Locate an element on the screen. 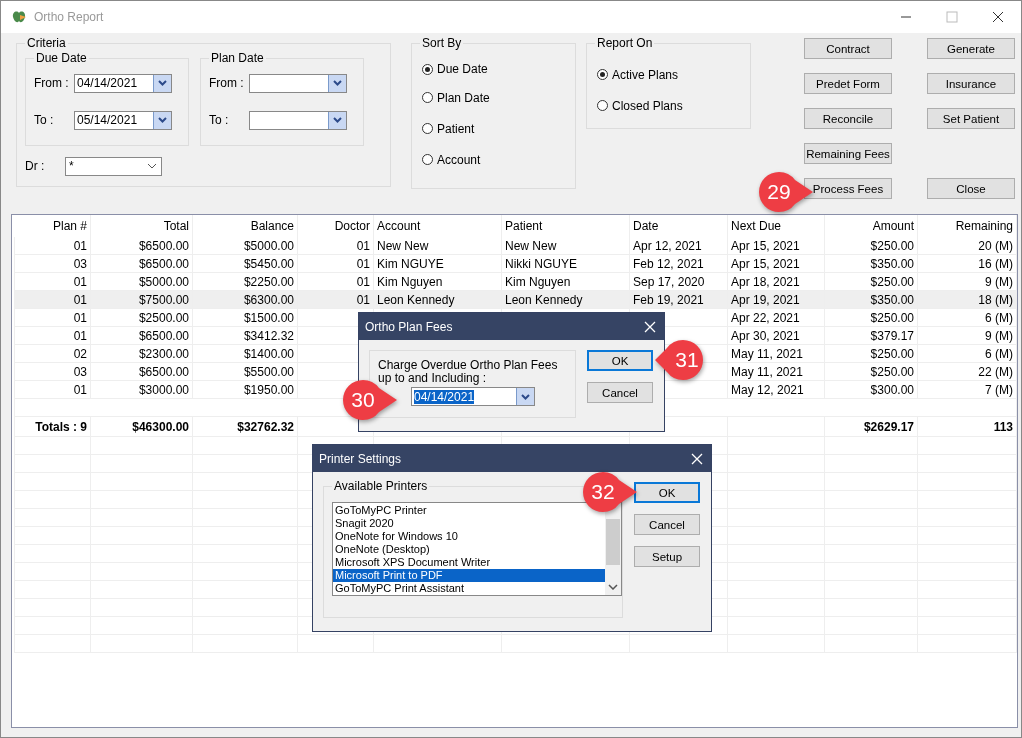  radio-label: Patient is located at coordinates (456, 128).